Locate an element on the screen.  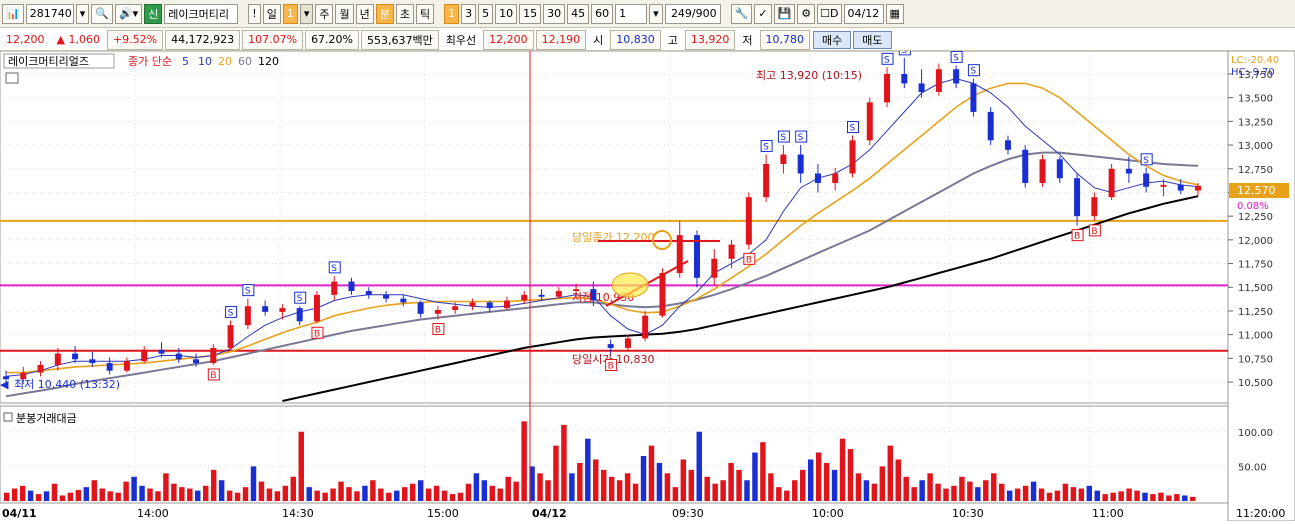
corner-lc: LC:-20.40 is located at coordinates (1255, 60).